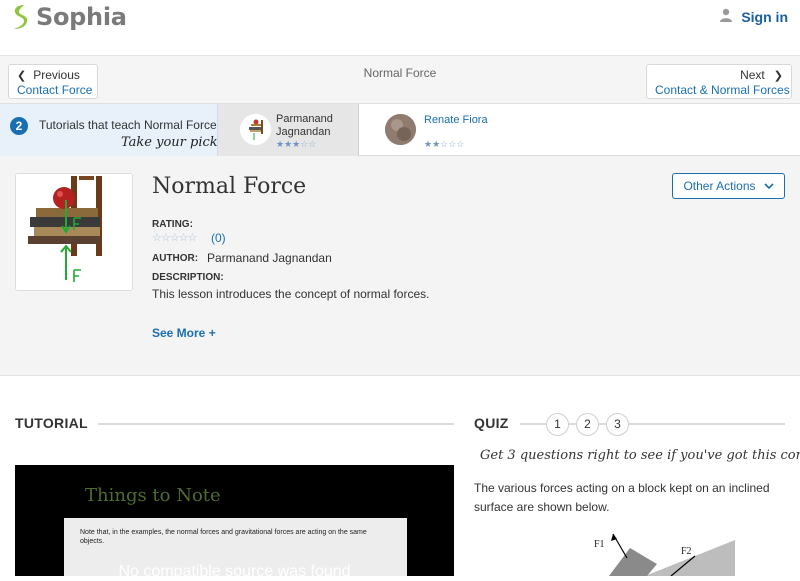 The width and height of the screenshot is (800, 581). What do you see at coordinates (768, 186) in the screenshot?
I see `chevron-down-icon` at bounding box center [768, 186].